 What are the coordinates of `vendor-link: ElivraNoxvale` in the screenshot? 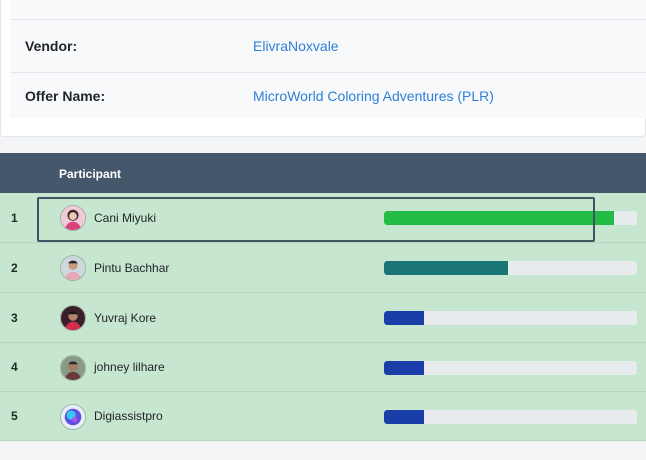 It's located at (296, 46).